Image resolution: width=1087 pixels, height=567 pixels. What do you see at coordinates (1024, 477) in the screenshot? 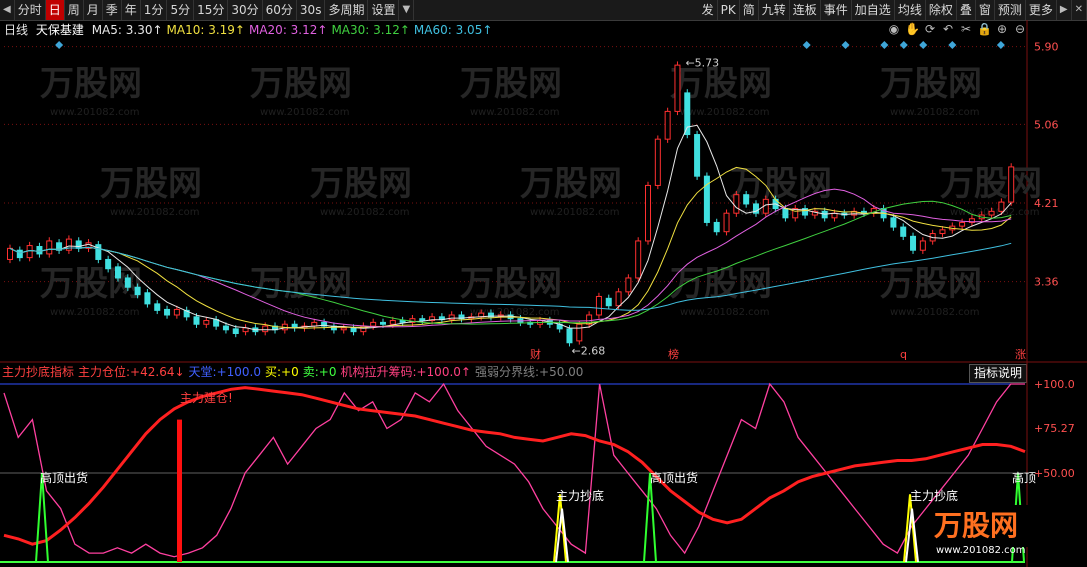
I see `indicator-annotation: 高顶` at bounding box center [1024, 477].